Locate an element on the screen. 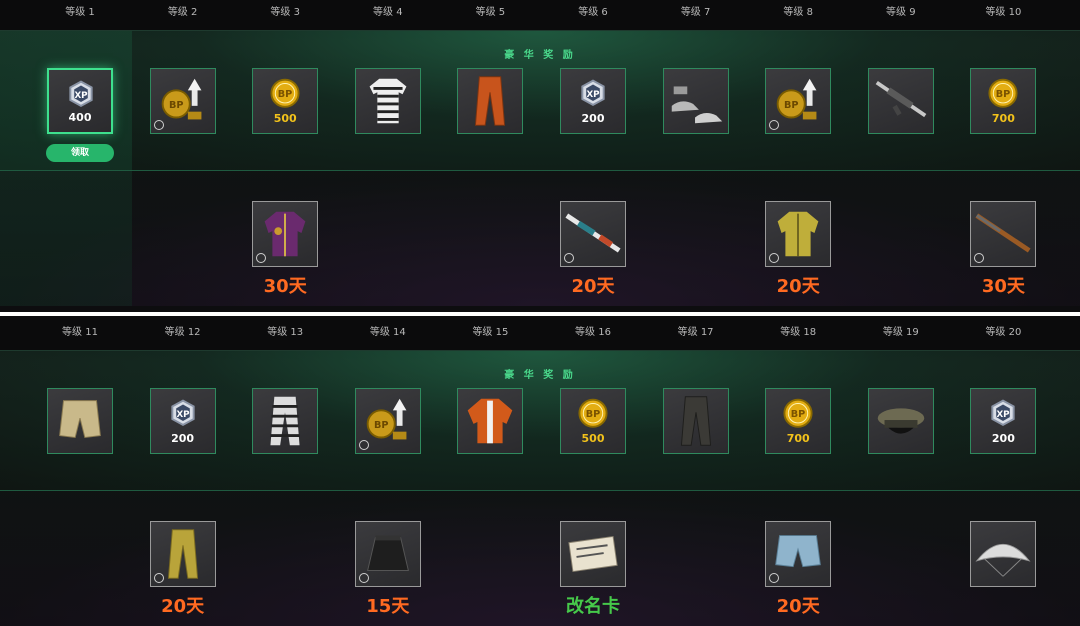 This screenshot has width=1080, height=626. level-label: 等级 1 is located at coordinates (80, 12).